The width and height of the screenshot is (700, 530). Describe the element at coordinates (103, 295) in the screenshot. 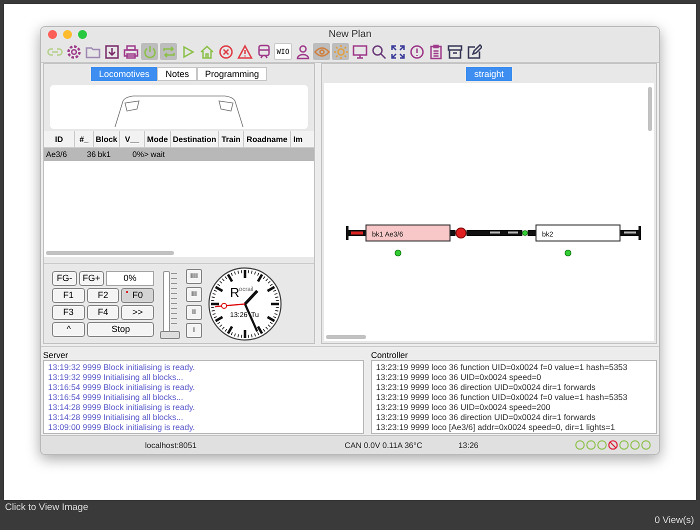

I see `function-button: F2` at that location.